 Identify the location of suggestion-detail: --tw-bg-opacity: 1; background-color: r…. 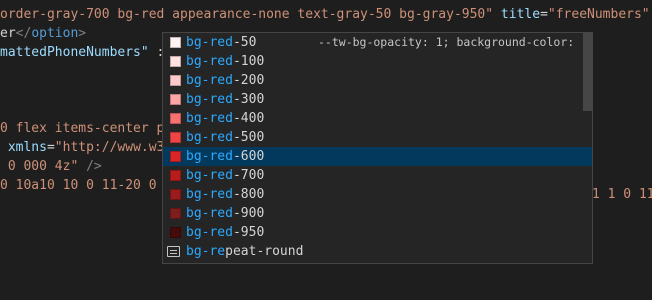
(448, 42).